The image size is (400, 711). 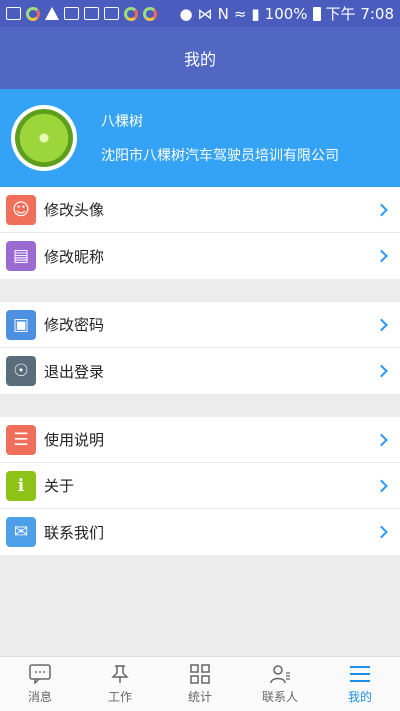 I want to click on grid-icon, so click(x=200, y=673).